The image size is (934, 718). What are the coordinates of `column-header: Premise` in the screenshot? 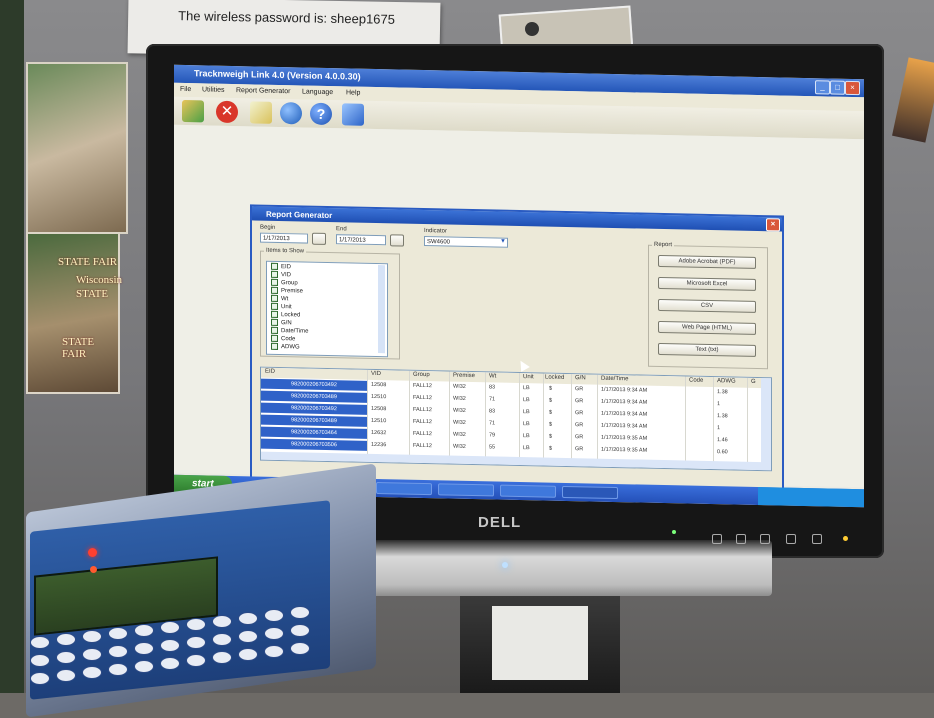 It's located at (464, 376).